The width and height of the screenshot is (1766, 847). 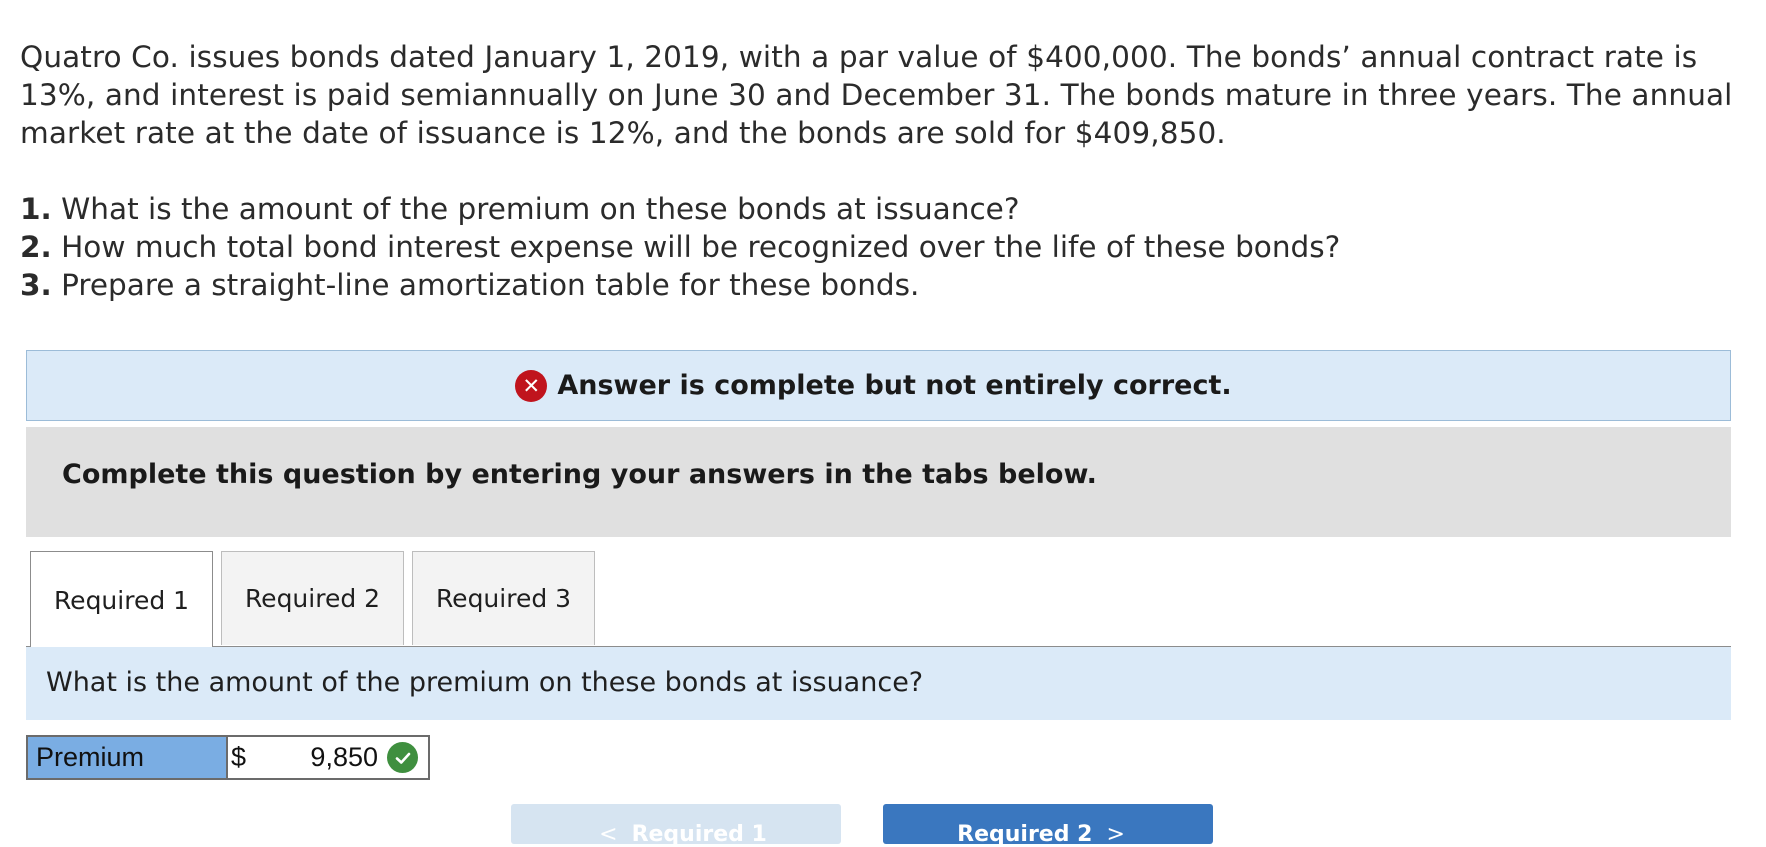 I want to click on tab-required-1: Required 1, so click(x=121, y=599).